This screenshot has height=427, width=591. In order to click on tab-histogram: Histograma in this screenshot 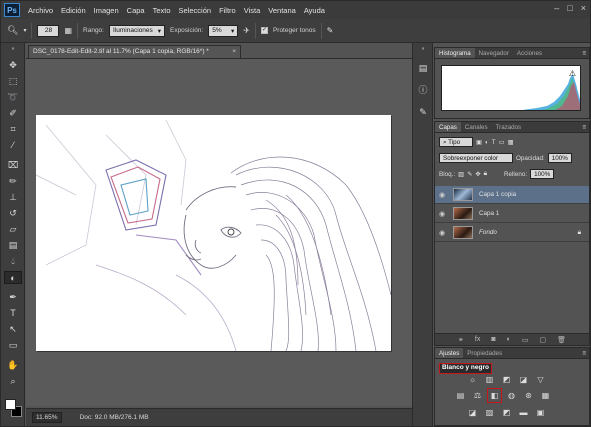, I will do `click(455, 53)`.